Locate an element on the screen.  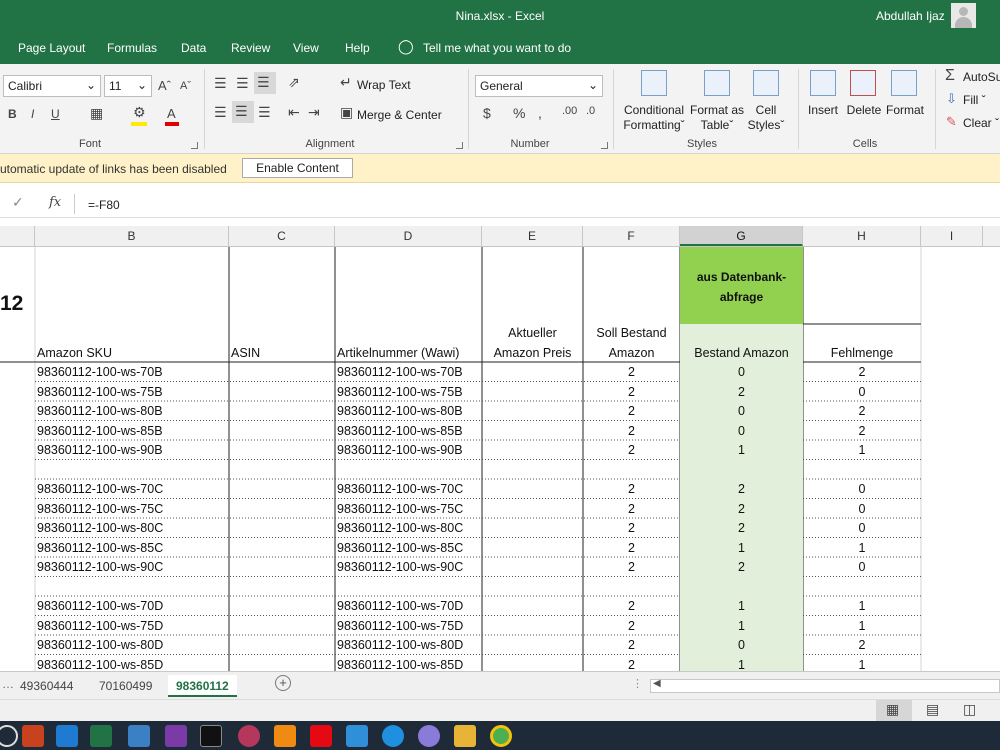
cell-amazon-sku: 98360112-100-ws-85C is located at coordinates (132, 548).